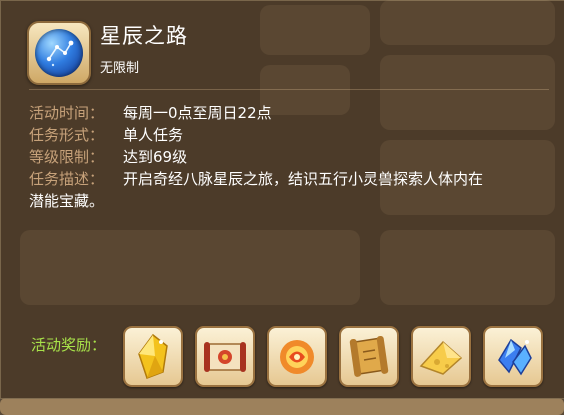 The width and height of the screenshot is (564, 415). What do you see at coordinates (59, 53) in the screenshot?
I see `star-orb-icon` at bounding box center [59, 53].